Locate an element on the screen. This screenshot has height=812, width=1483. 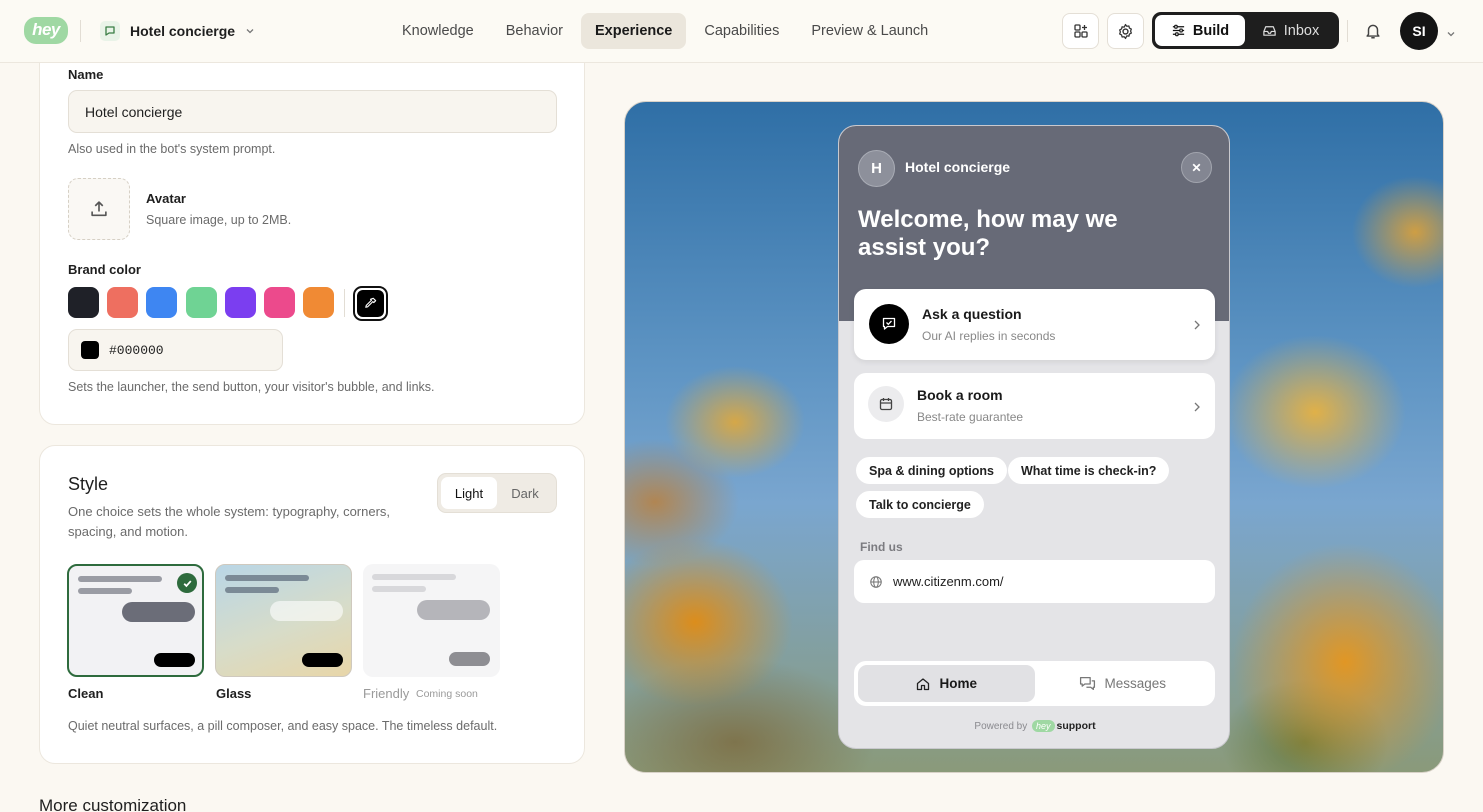
tab-preview-launch: Preview & Launch is located at coordinates (869, 31).